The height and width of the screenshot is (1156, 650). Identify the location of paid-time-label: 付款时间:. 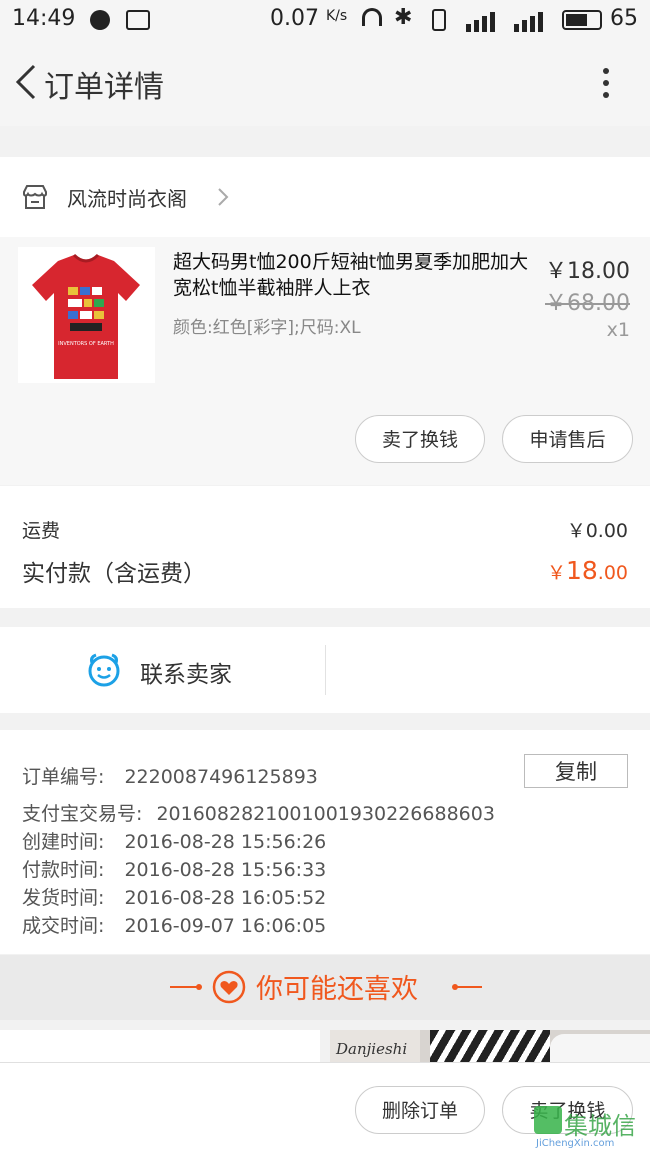
(63, 870).